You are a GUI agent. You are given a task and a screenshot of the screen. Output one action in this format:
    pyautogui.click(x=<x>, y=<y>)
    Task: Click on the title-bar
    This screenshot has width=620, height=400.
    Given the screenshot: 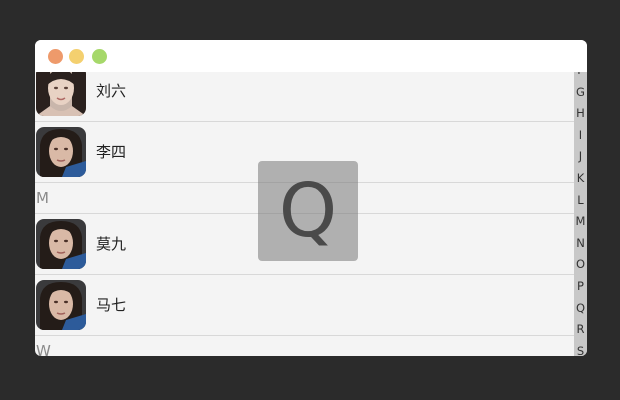 What is the action you would take?
    pyautogui.click(x=311, y=56)
    